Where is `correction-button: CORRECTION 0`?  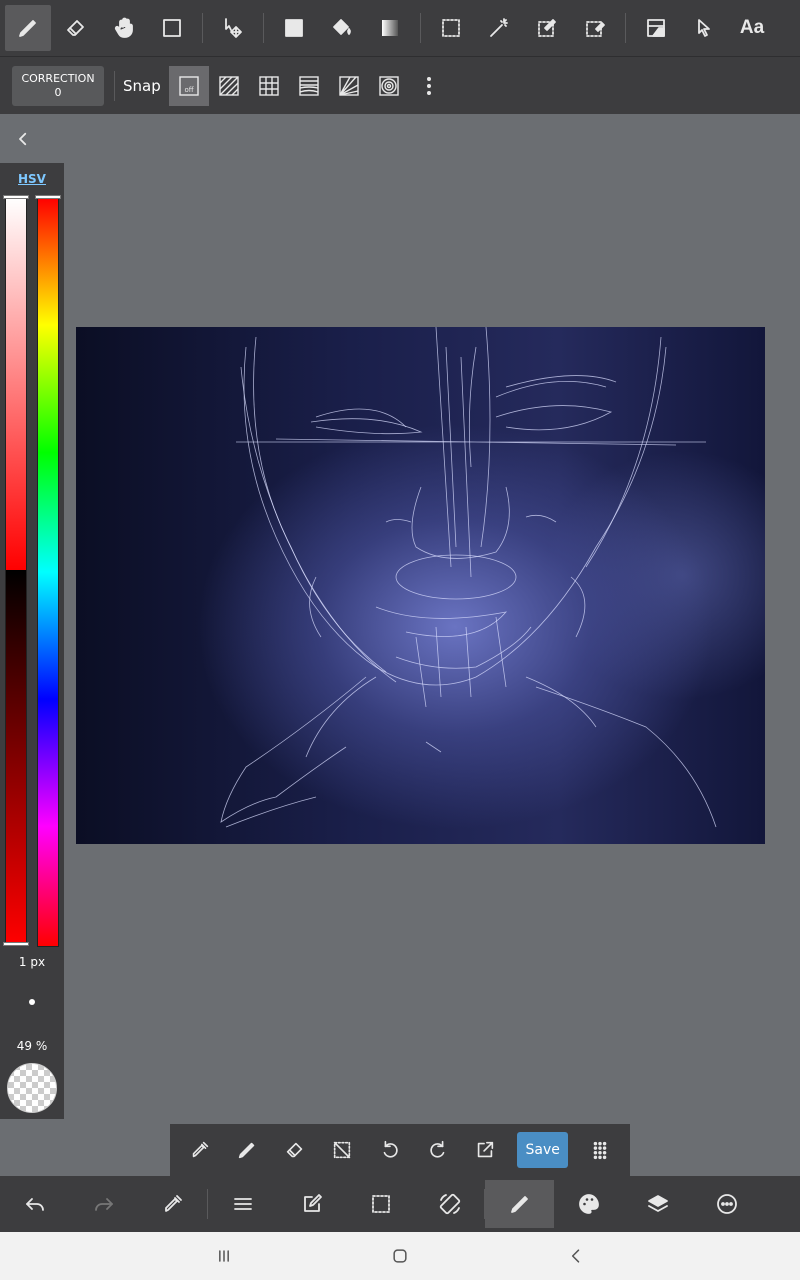 correction-button: CORRECTION 0 is located at coordinates (58, 85).